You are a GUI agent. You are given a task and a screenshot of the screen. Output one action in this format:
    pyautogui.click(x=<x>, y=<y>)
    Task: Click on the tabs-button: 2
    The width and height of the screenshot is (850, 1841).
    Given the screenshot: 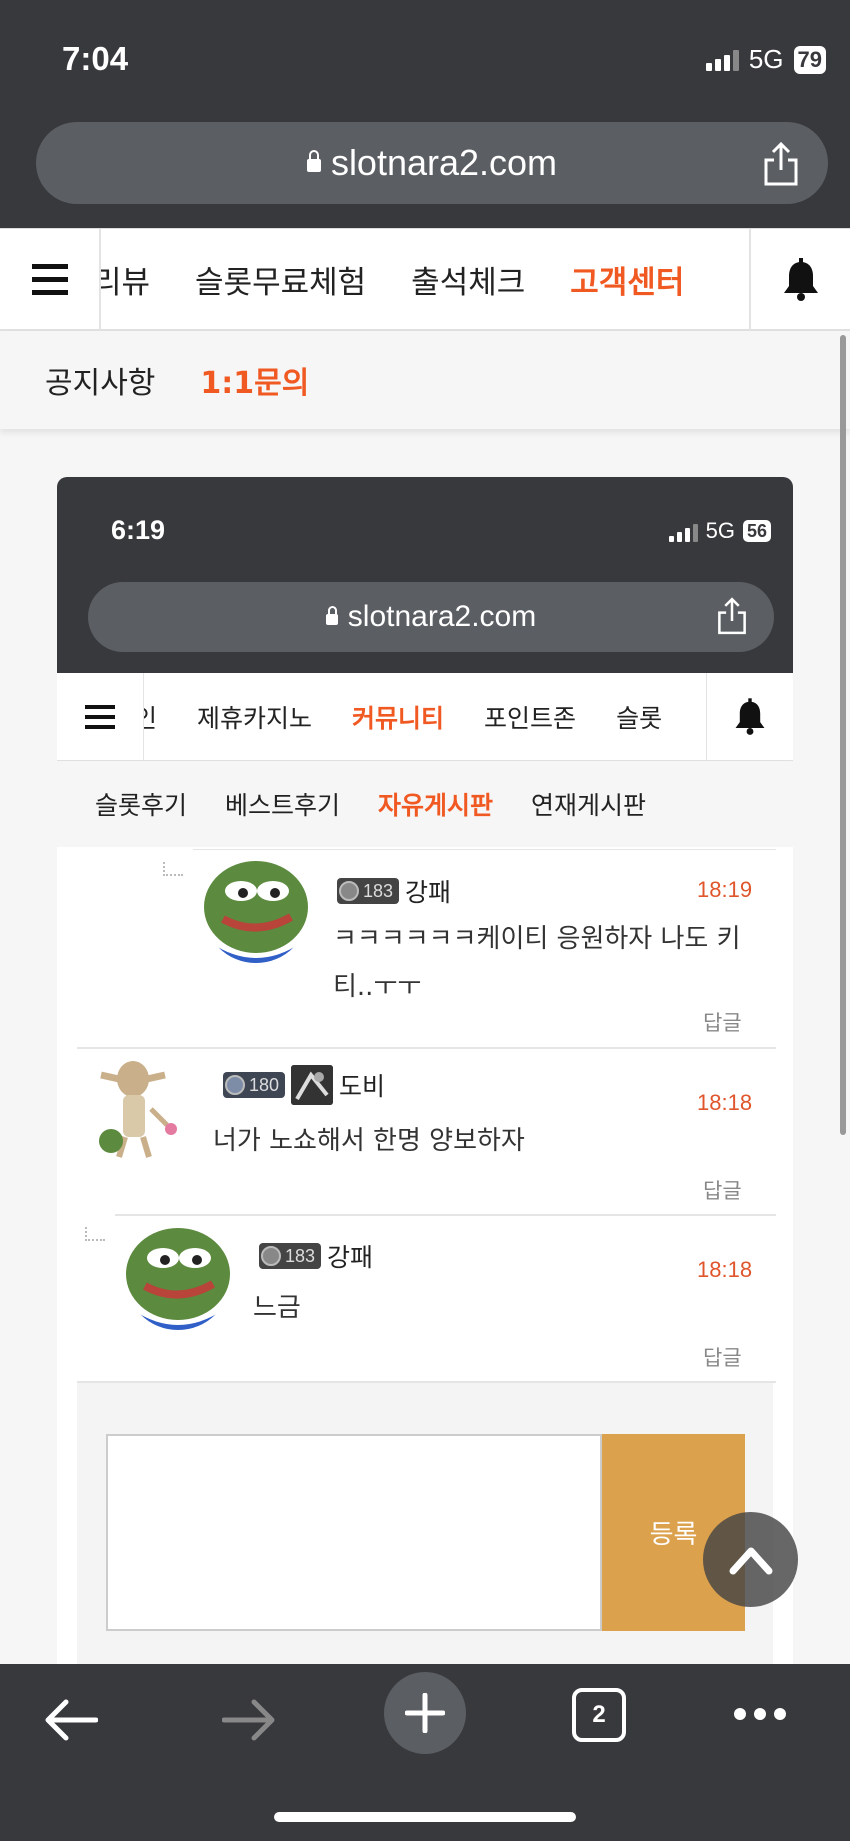 What is the action you would take?
    pyautogui.click(x=599, y=1715)
    